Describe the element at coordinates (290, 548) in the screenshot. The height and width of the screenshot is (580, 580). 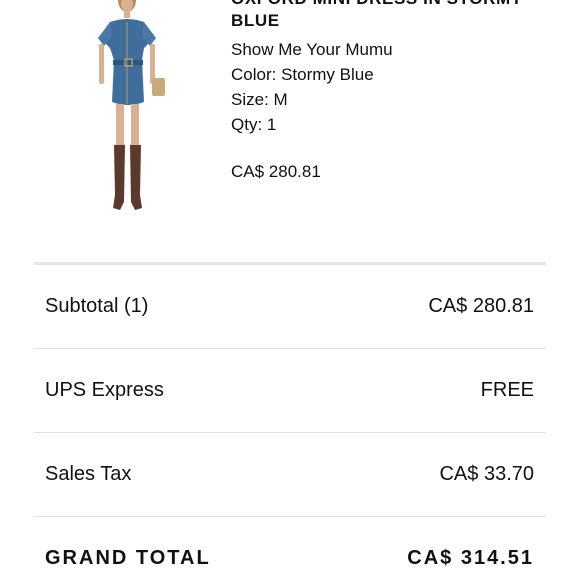
I see `grand-total-row: GRAND TOTAL CA$ 314.51` at that location.